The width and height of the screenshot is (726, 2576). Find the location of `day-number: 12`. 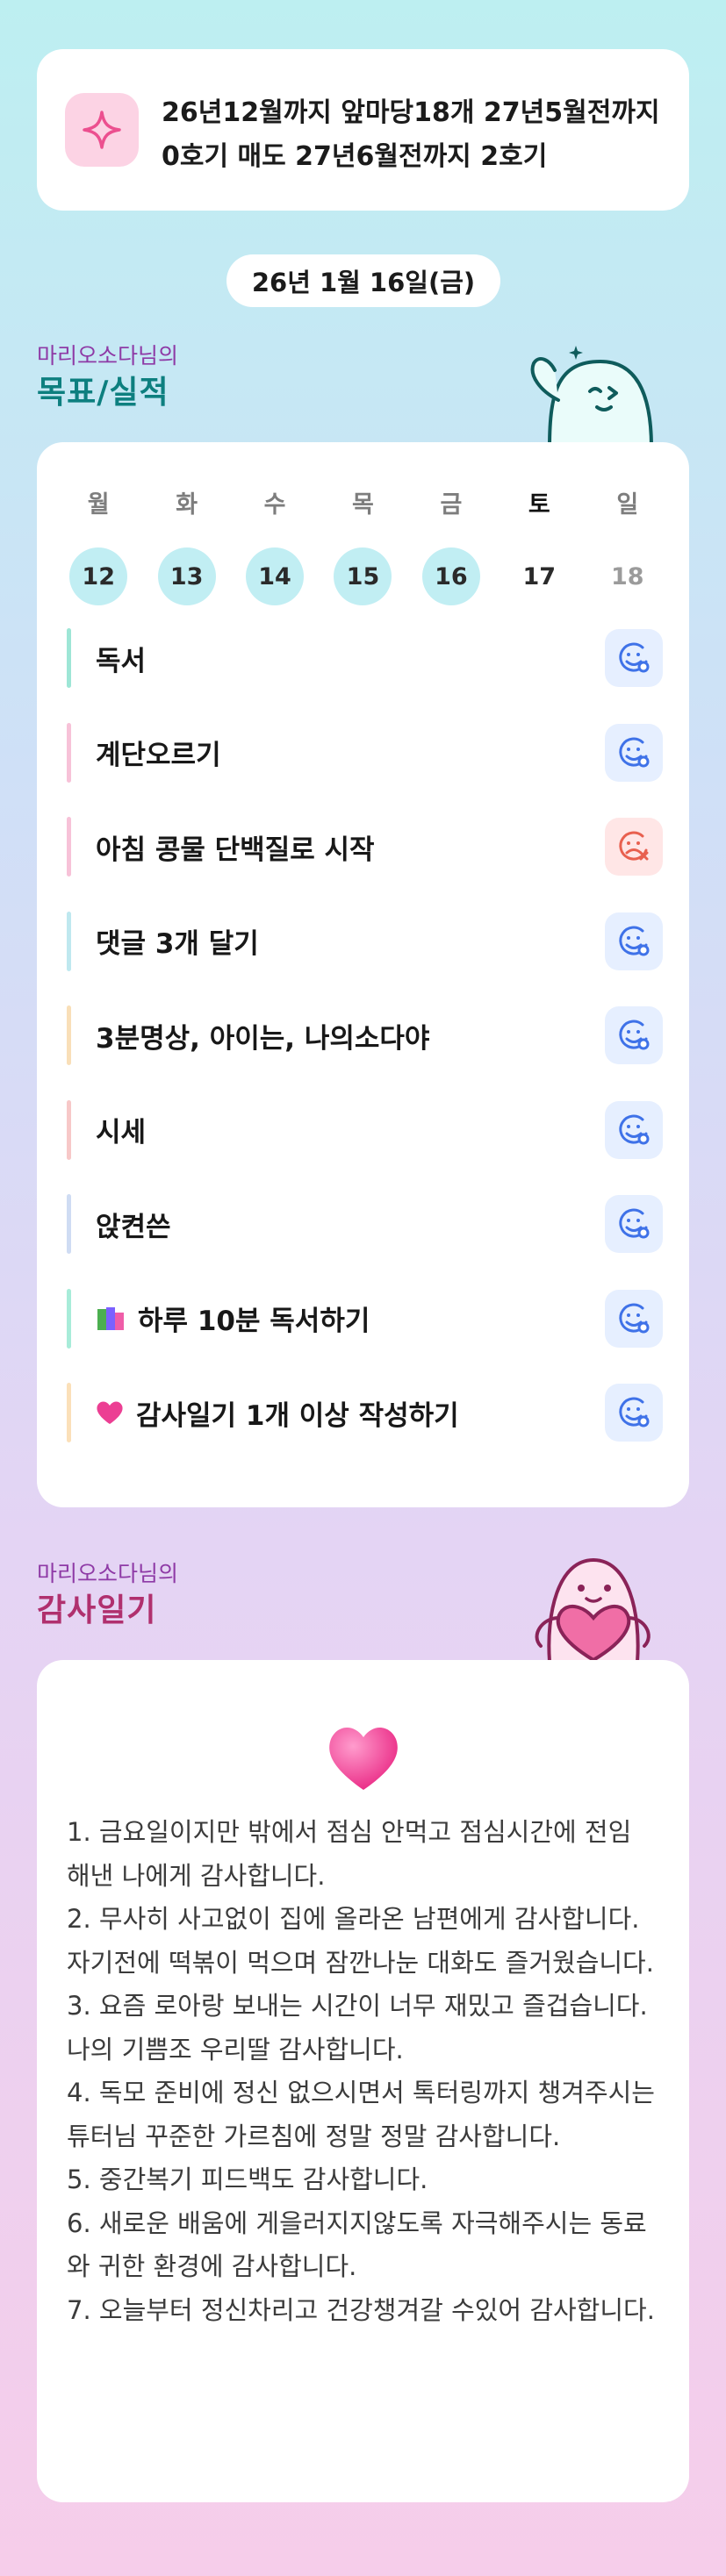

day-number: 12 is located at coordinates (98, 576).